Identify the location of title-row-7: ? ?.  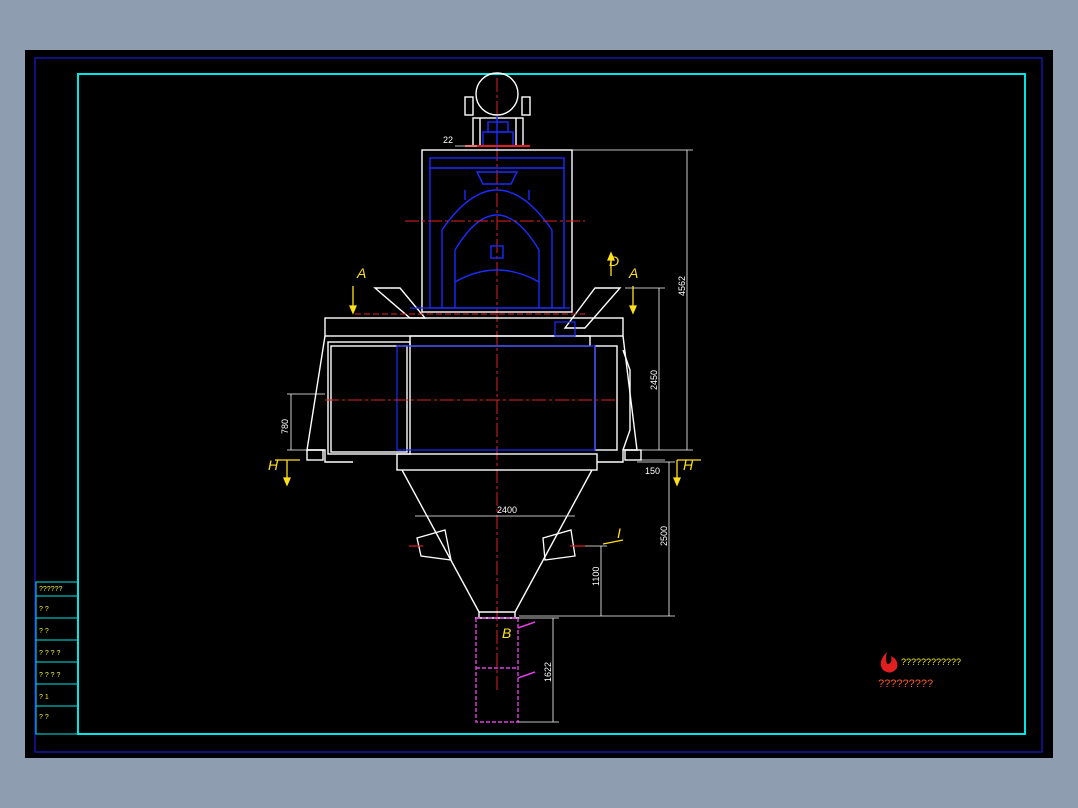
(44, 717).